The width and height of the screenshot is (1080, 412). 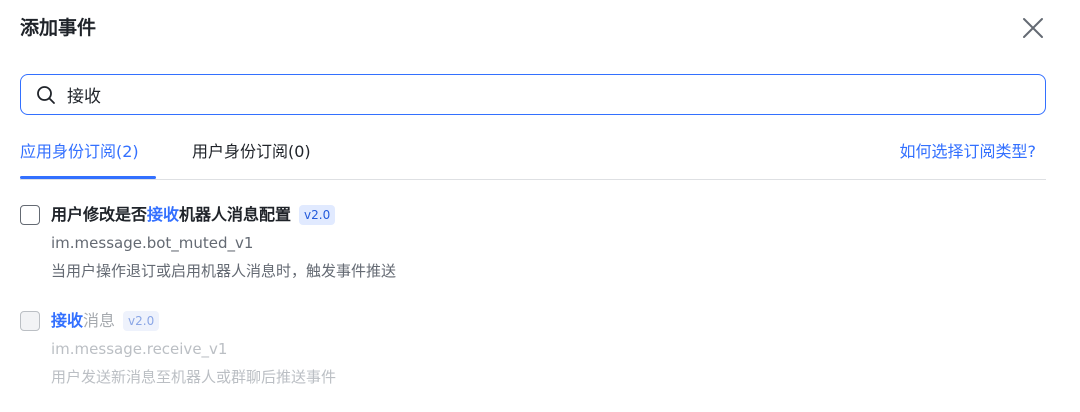 I want to click on close-button, so click(x=1033, y=28).